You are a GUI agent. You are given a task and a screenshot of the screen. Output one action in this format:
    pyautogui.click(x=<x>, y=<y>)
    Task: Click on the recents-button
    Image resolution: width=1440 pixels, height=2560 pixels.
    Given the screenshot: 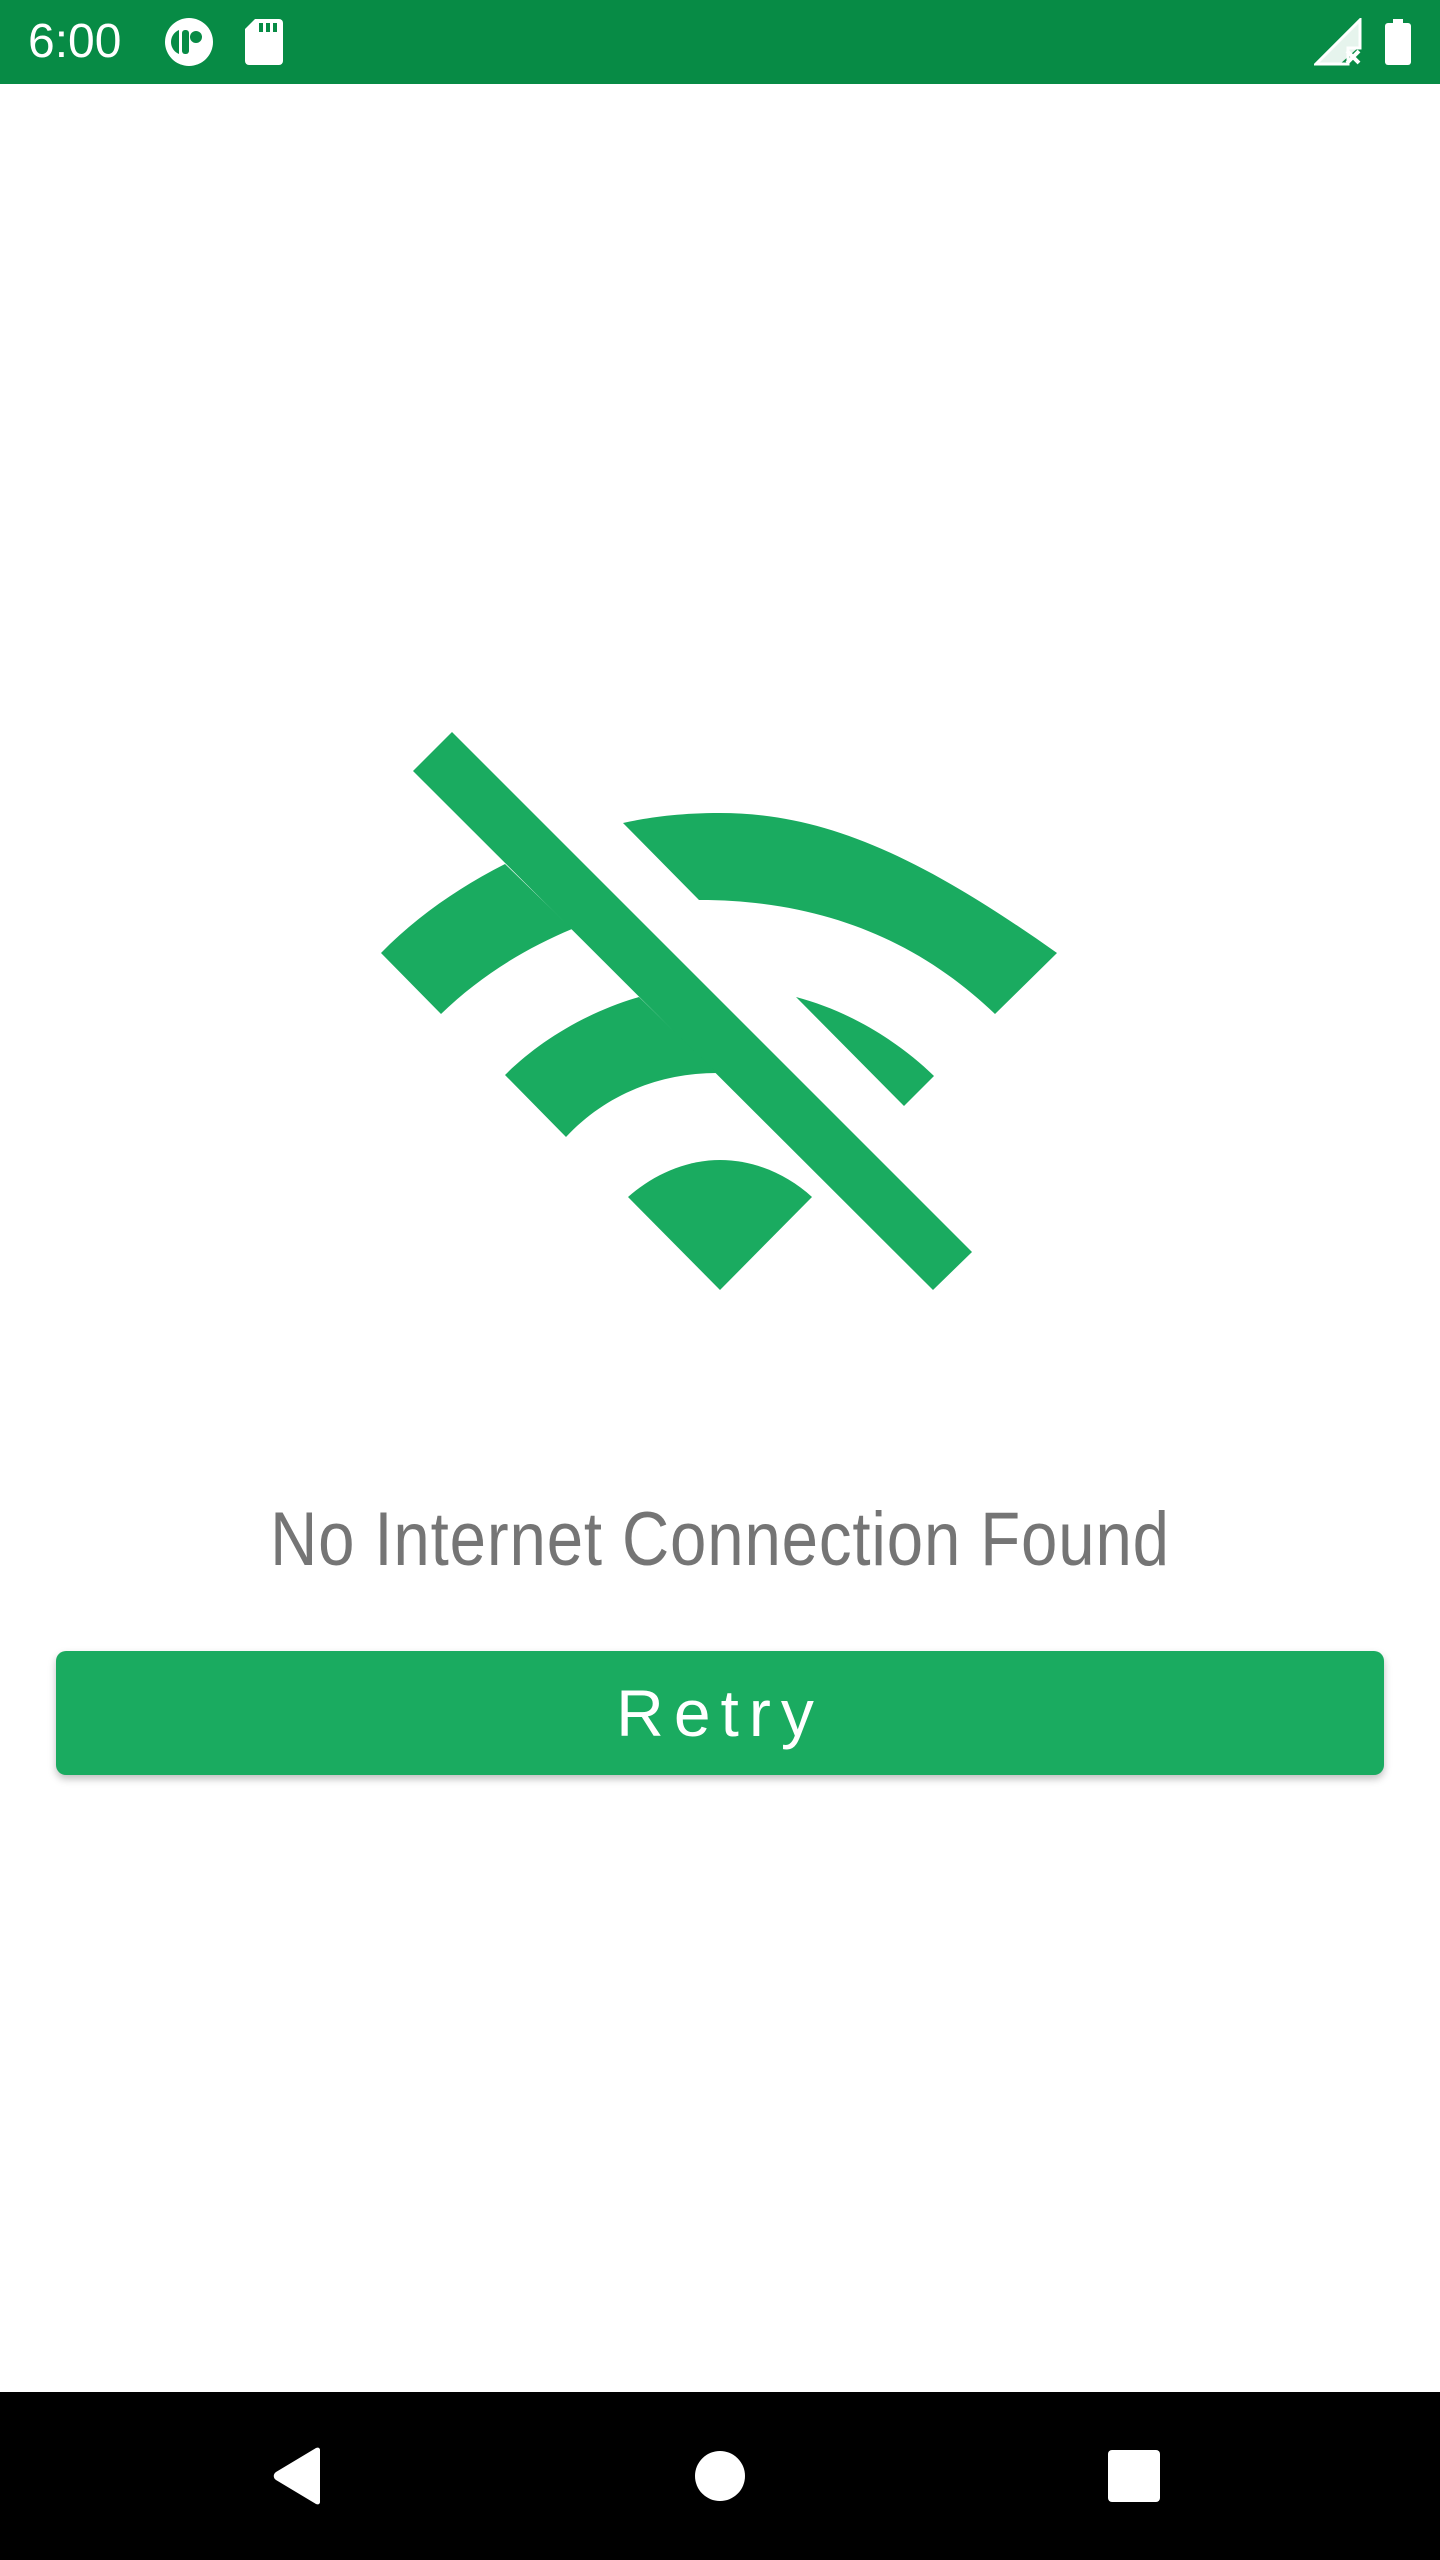 What is the action you would take?
    pyautogui.click(x=1134, y=2476)
    